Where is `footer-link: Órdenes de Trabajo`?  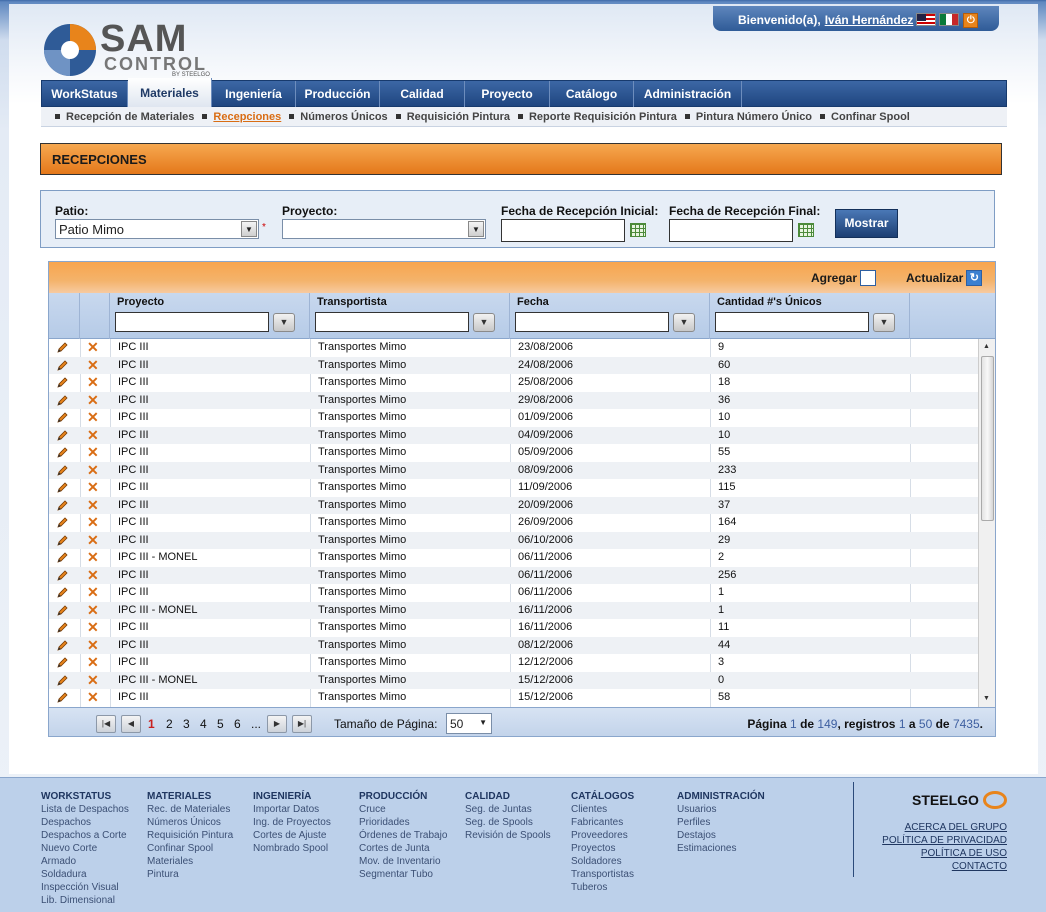
footer-link: Órdenes de Trabajo is located at coordinates (403, 835).